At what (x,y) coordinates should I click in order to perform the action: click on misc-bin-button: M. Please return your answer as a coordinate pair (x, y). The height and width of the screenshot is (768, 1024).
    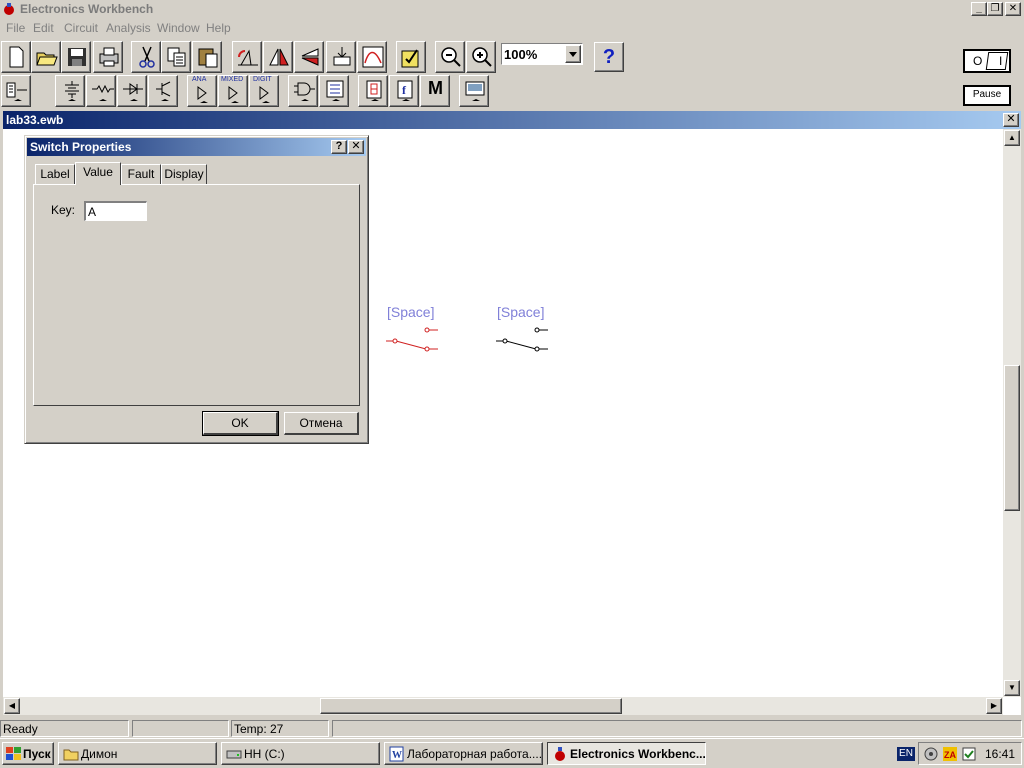
    Looking at the image, I should click on (435, 91).